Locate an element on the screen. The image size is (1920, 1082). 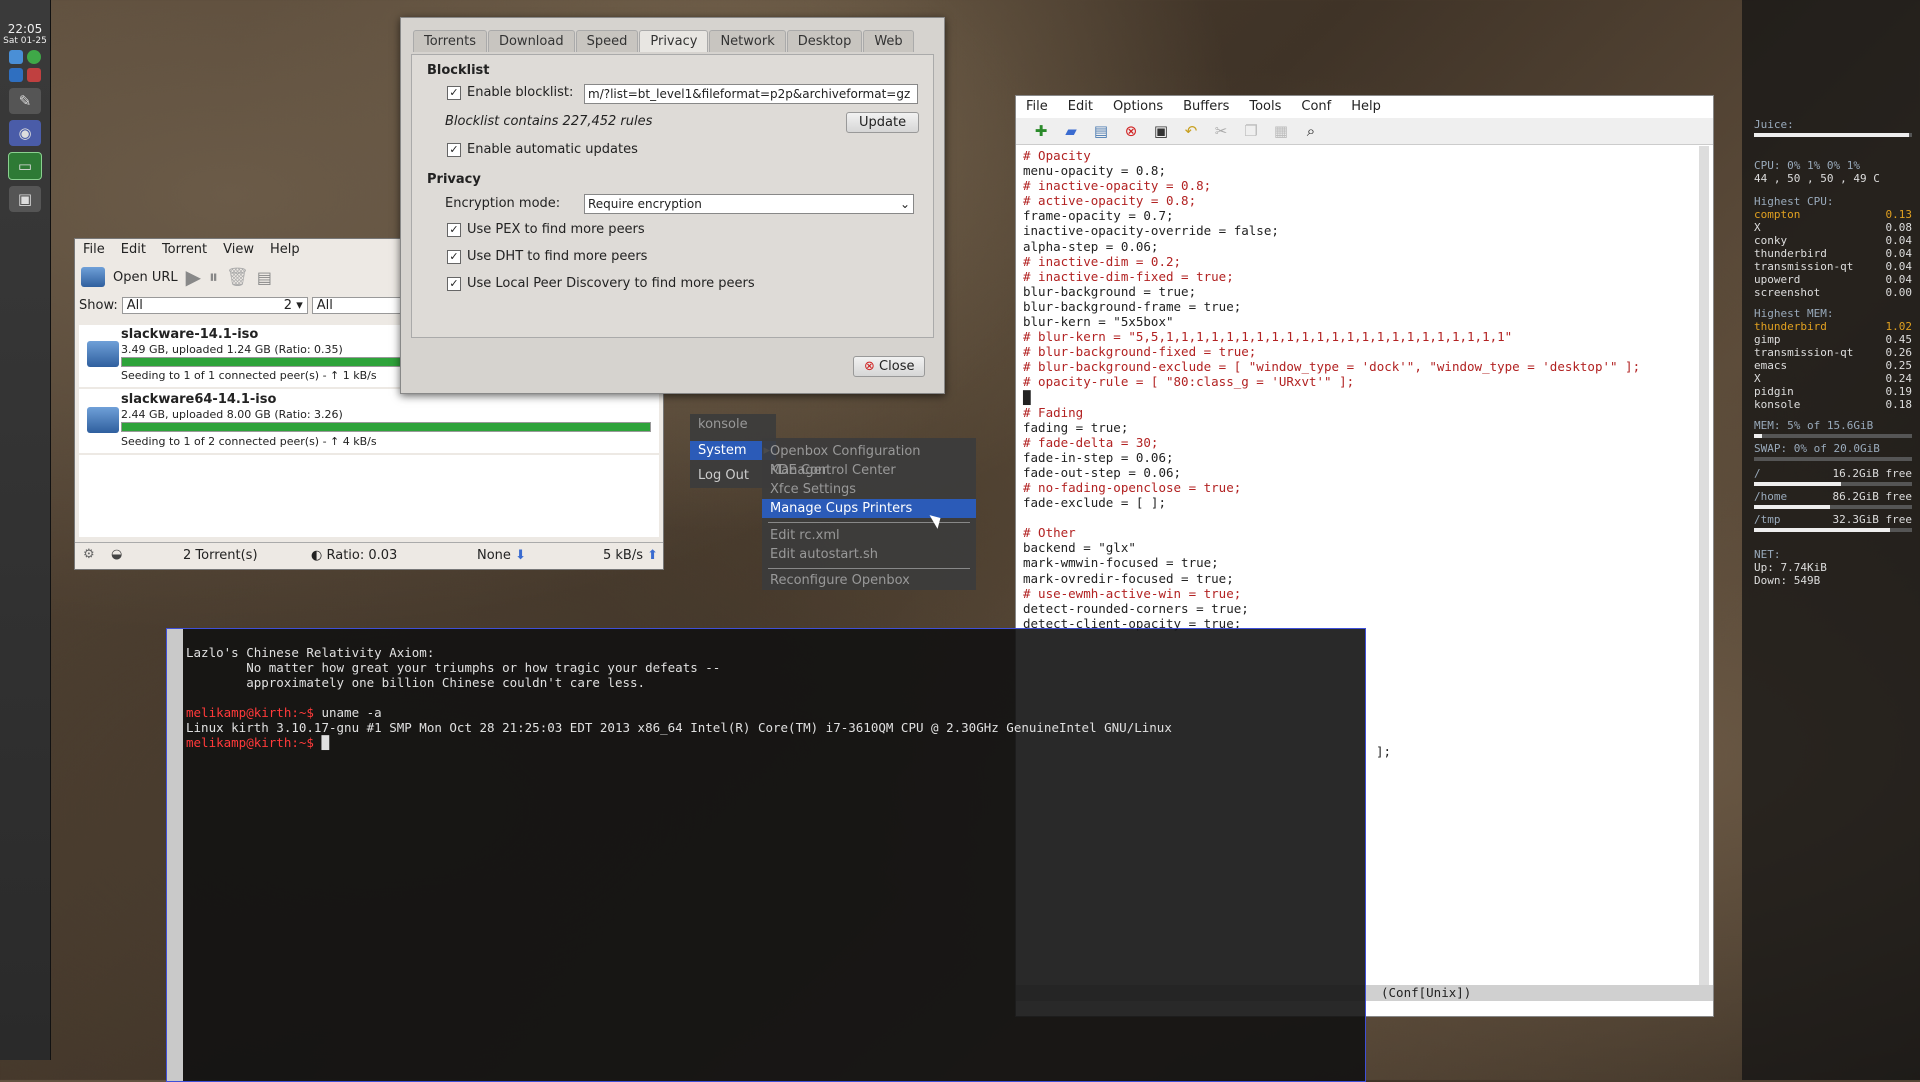
highest-mem-label: Highest MEM: is located at coordinates (1794, 313).